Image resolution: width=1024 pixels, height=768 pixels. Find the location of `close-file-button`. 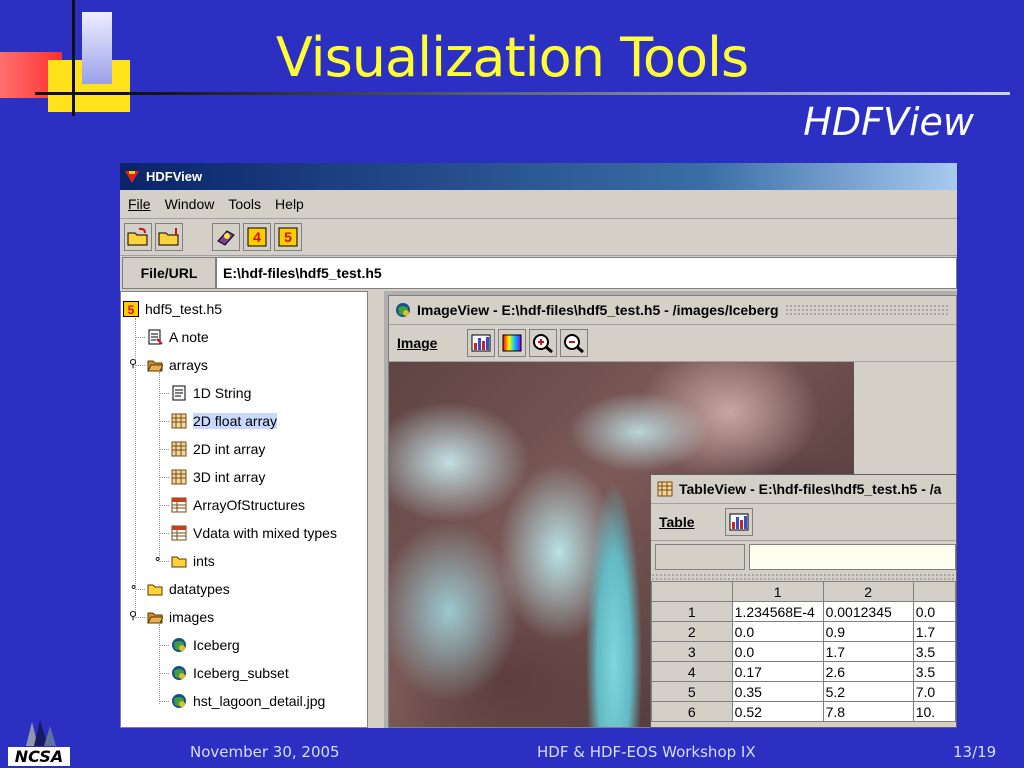

close-file-button is located at coordinates (169, 237).